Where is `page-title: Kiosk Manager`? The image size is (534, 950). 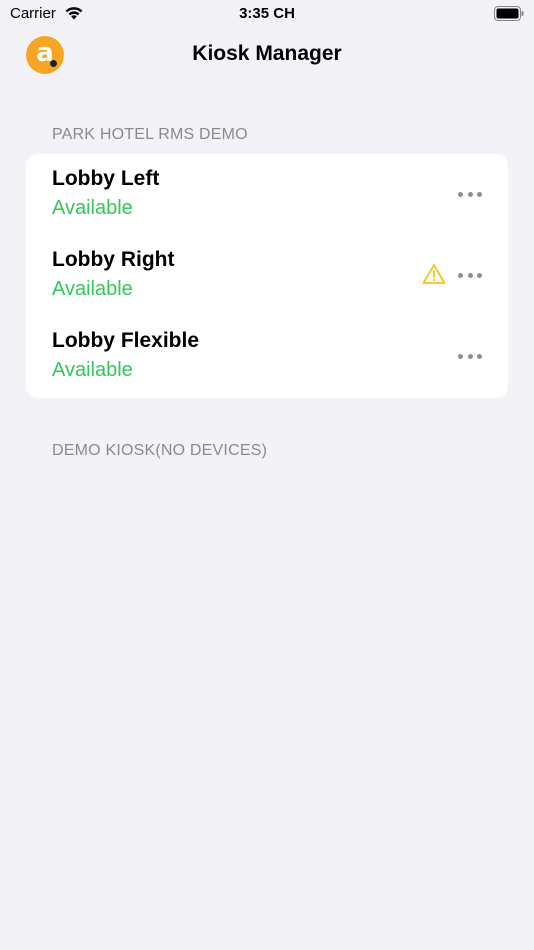 page-title: Kiosk Manager is located at coordinates (267, 53).